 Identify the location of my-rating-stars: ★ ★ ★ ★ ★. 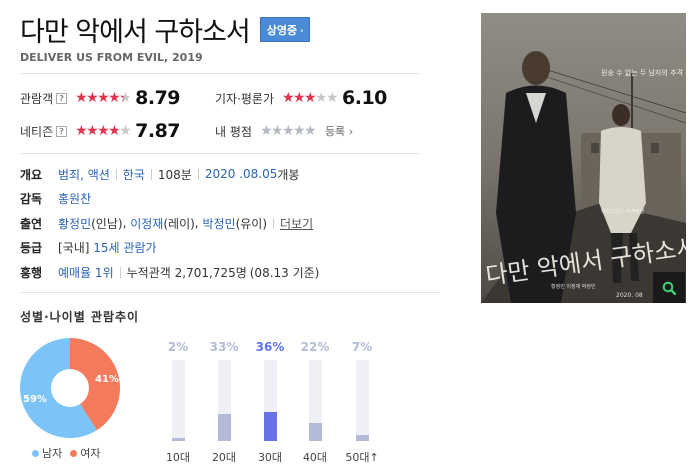
(288, 131).